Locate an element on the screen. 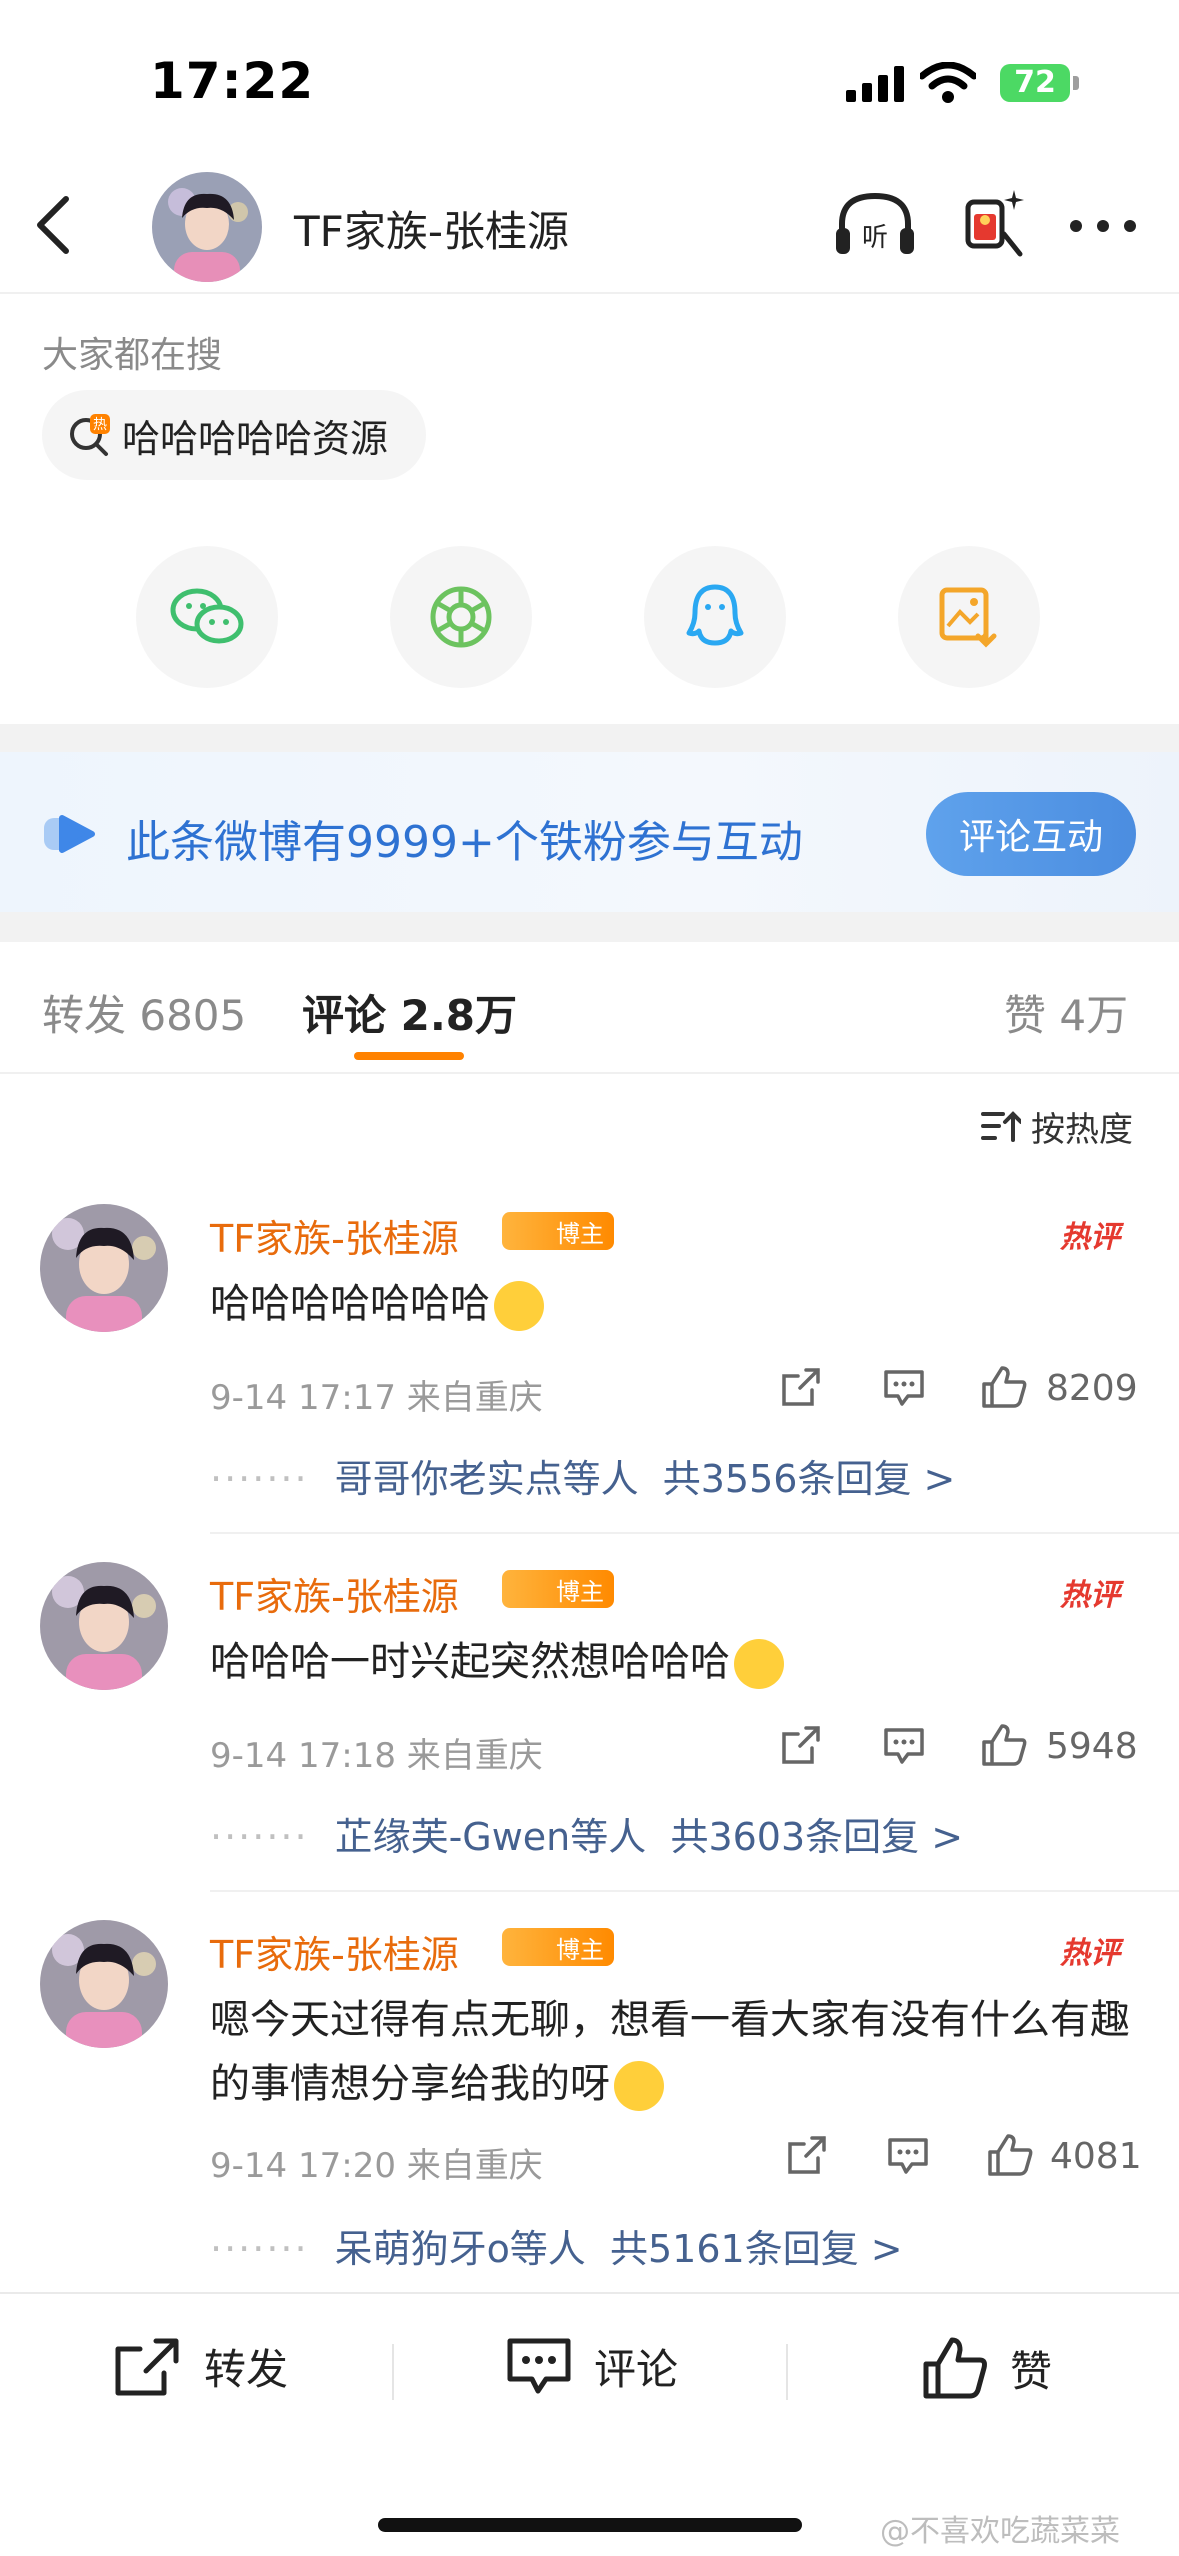  qq-icon is located at coordinates (715, 615).